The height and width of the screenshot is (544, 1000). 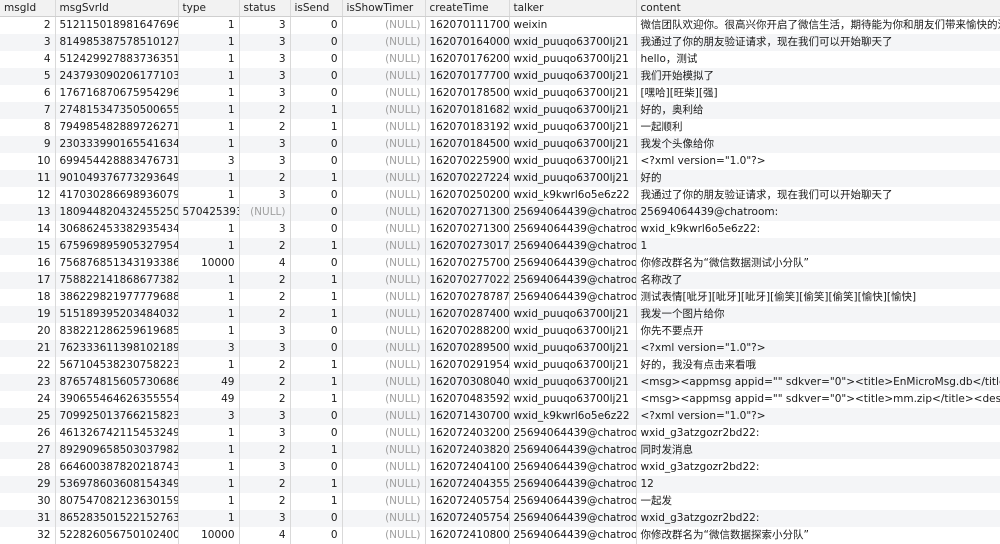 I want to click on cell-createtime: 1620701831925, so click(x=467, y=127).